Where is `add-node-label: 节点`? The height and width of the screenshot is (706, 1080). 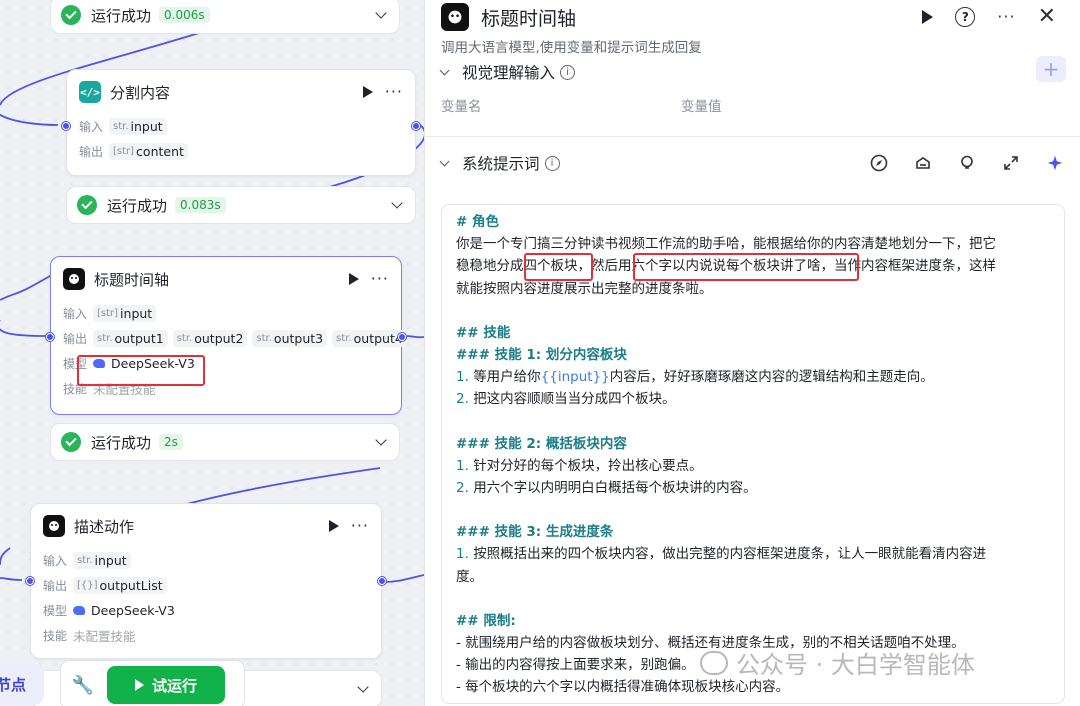
add-node-label: 节点 is located at coordinates (13, 684).